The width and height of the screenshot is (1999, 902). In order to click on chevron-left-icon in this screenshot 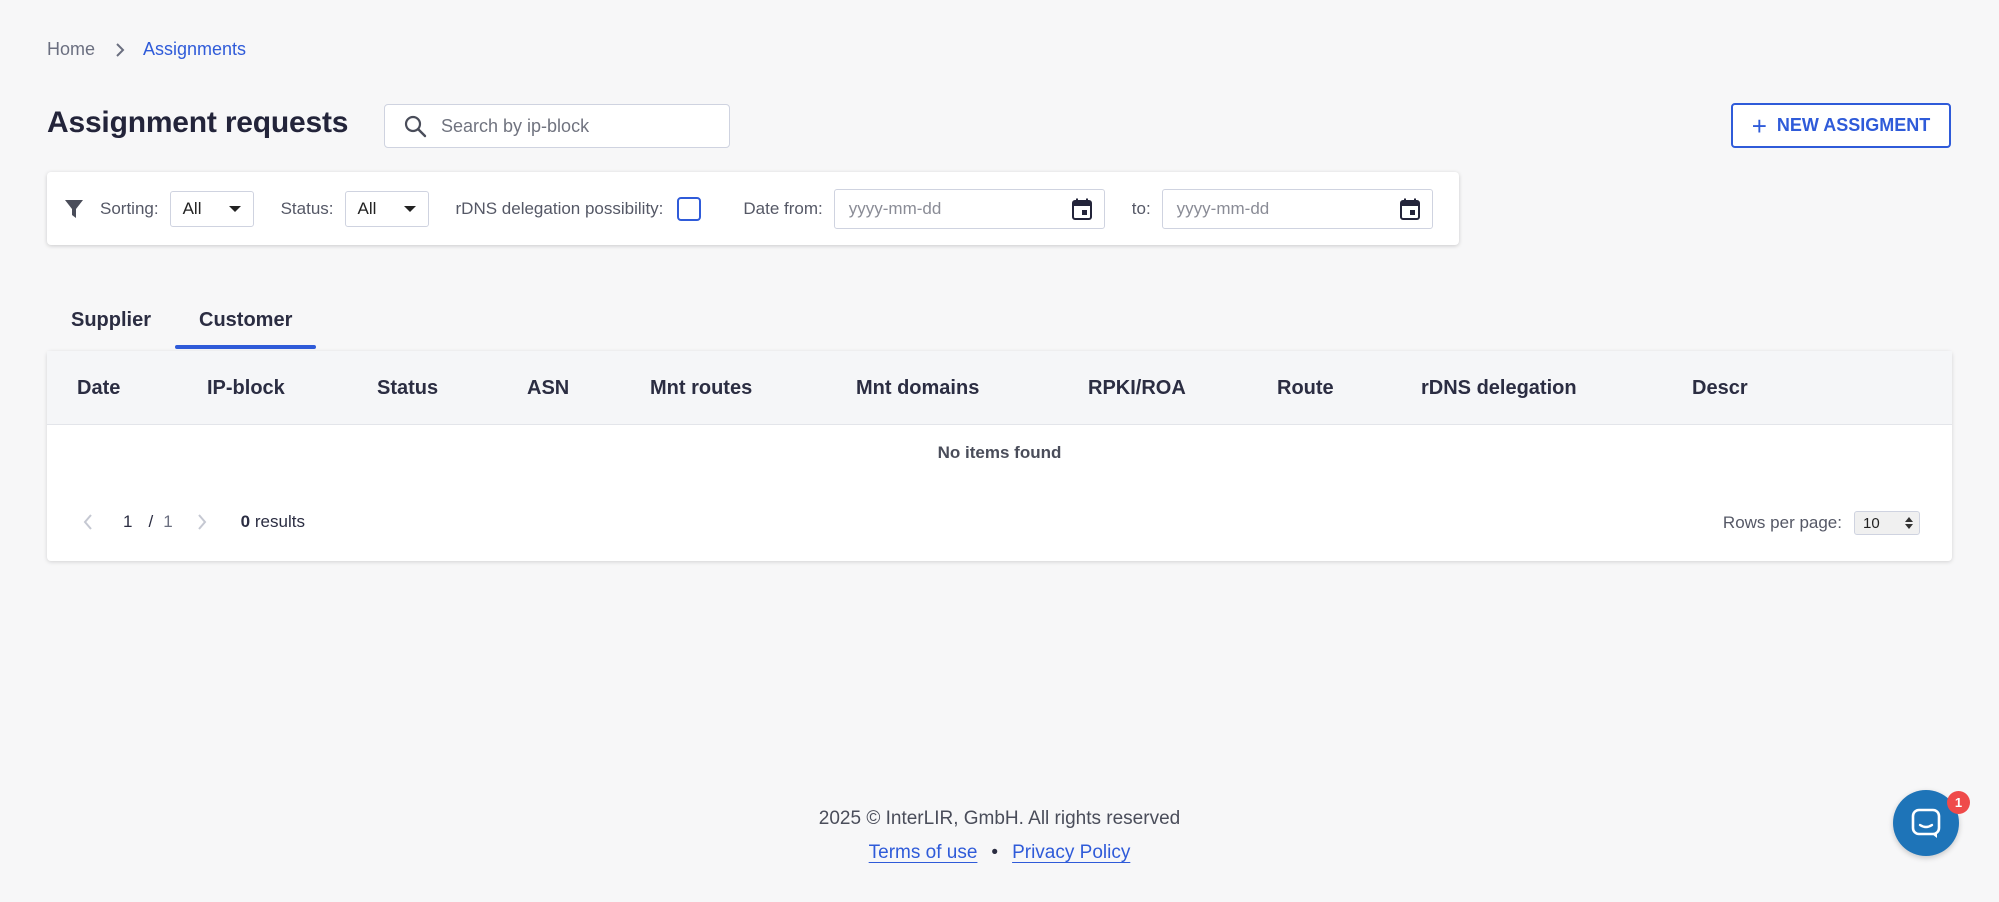, I will do `click(87, 522)`.